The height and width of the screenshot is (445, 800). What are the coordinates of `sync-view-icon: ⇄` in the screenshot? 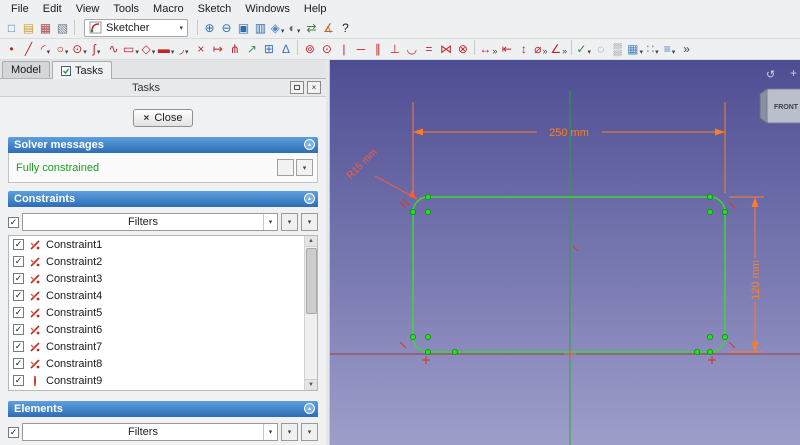 It's located at (311, 28).